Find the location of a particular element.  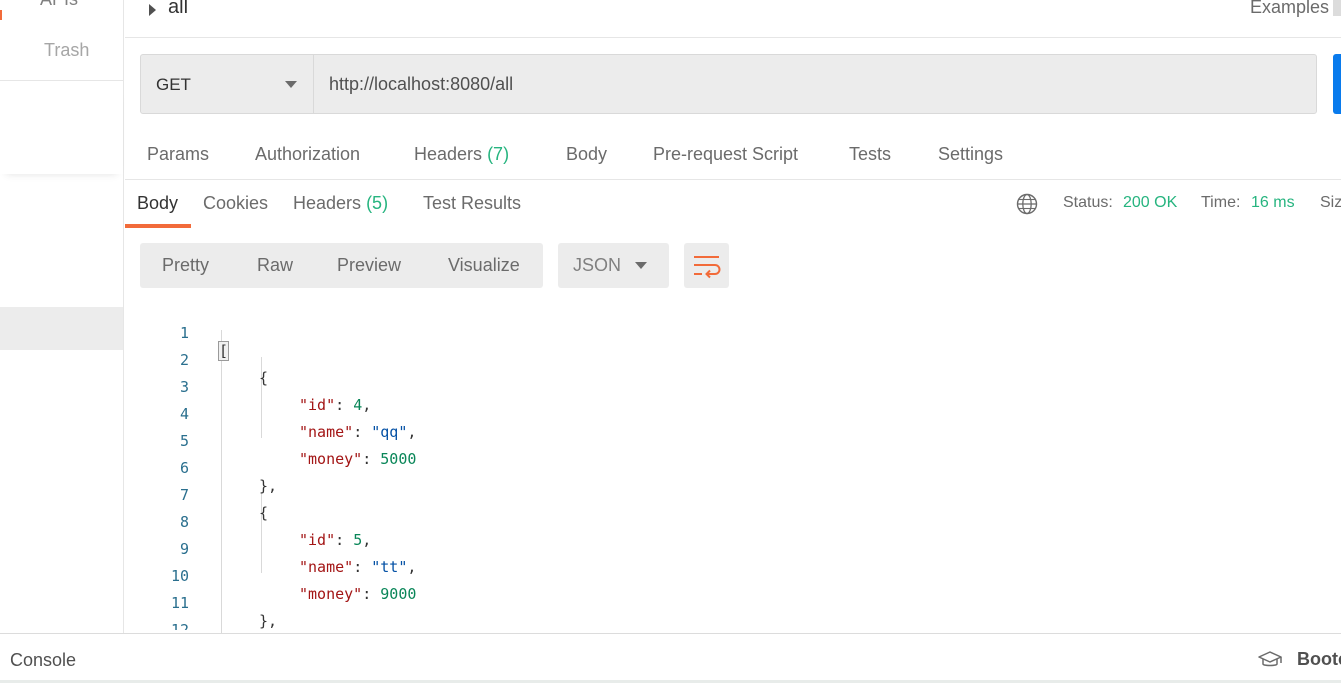

active-indicator is located at coordinates (1, 15).